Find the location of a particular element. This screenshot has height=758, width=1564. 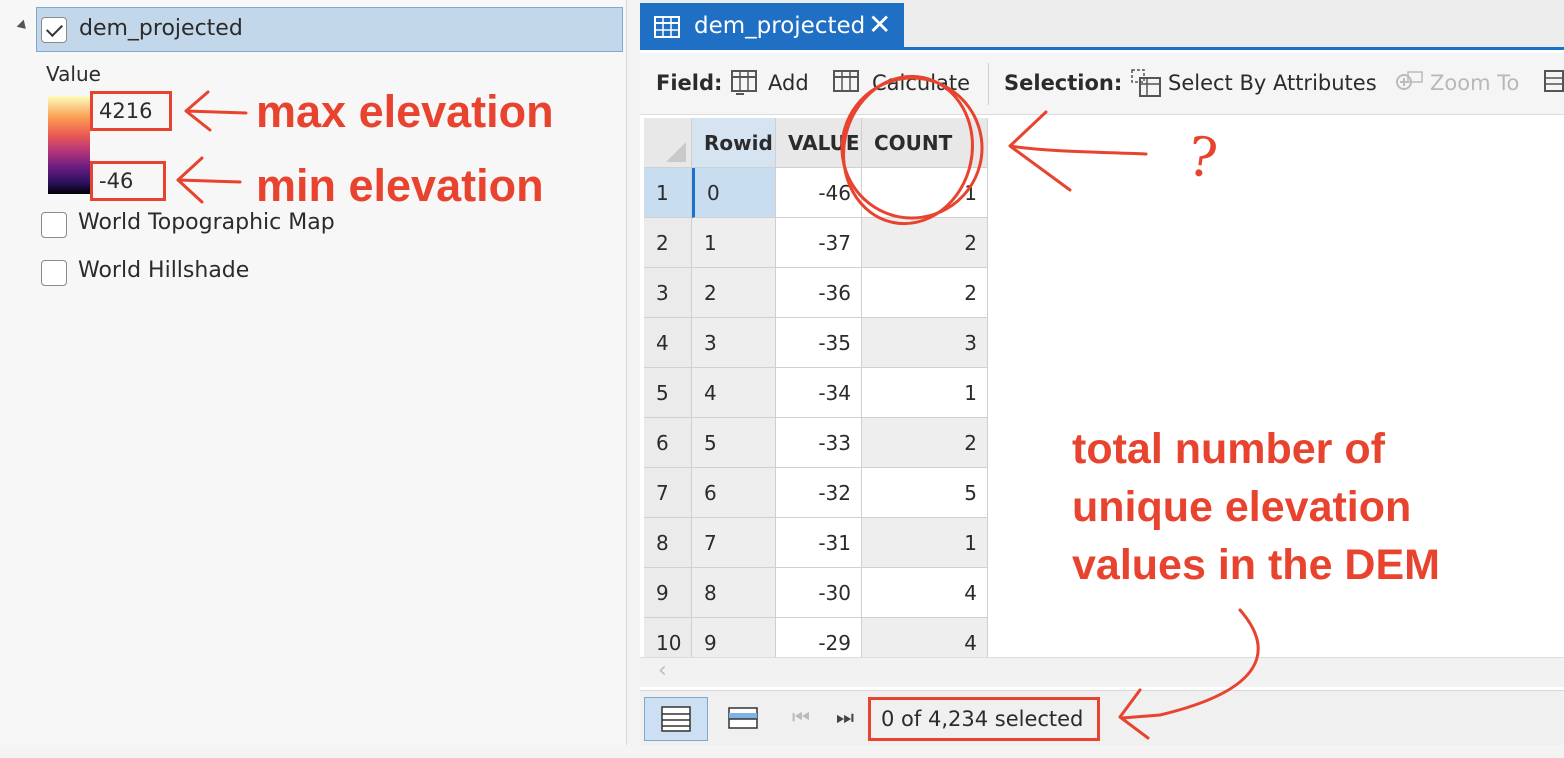

cell-count: 5 is located at coordinates (925, 493).